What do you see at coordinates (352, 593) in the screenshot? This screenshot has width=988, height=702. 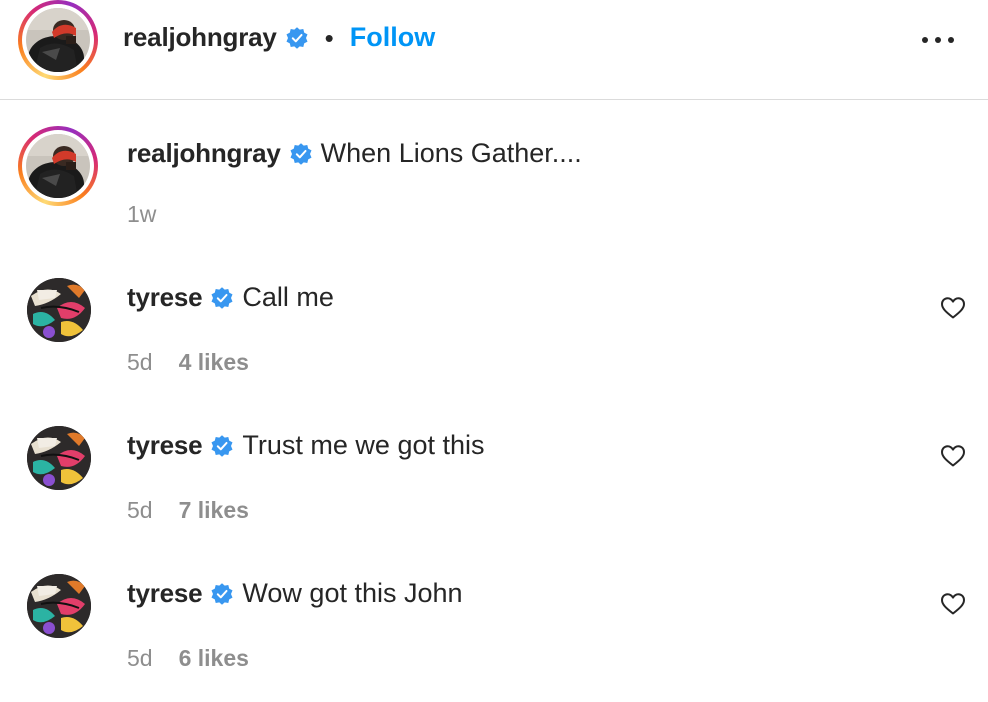 I see `comment-text: Wow got this John` at bounding box center [352, 593].